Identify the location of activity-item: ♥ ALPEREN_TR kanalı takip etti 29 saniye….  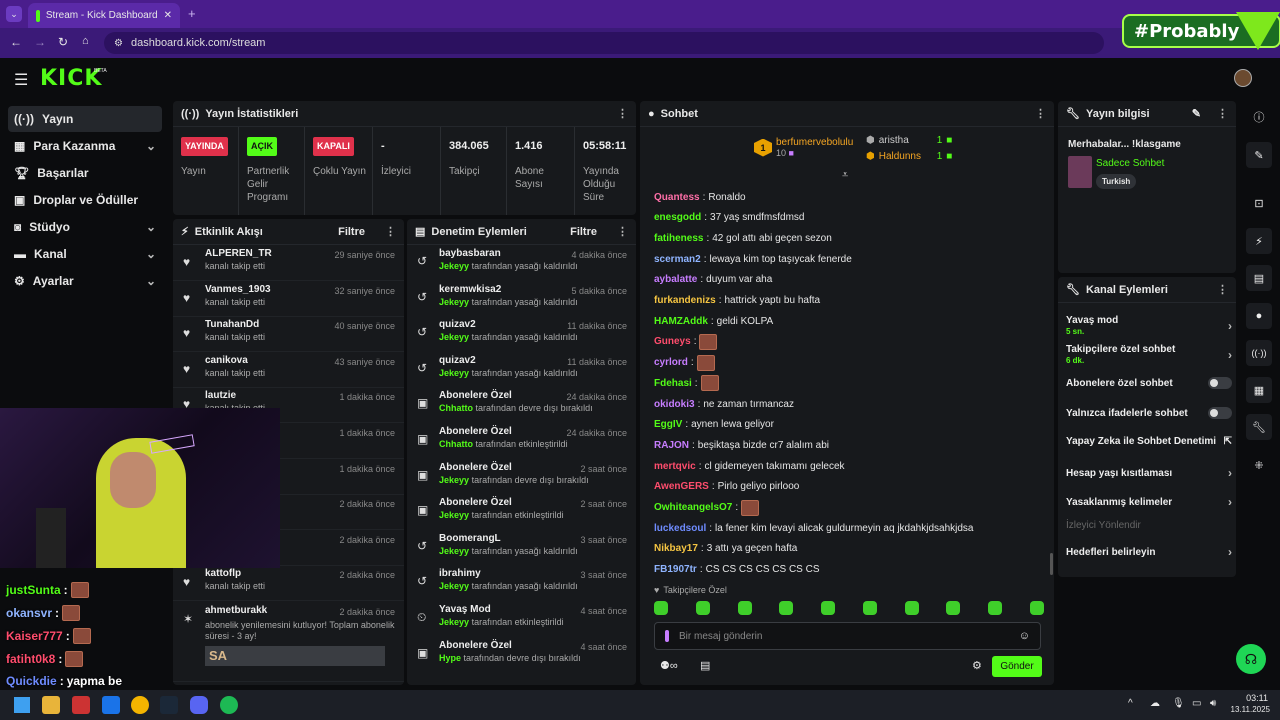
(288, 263).